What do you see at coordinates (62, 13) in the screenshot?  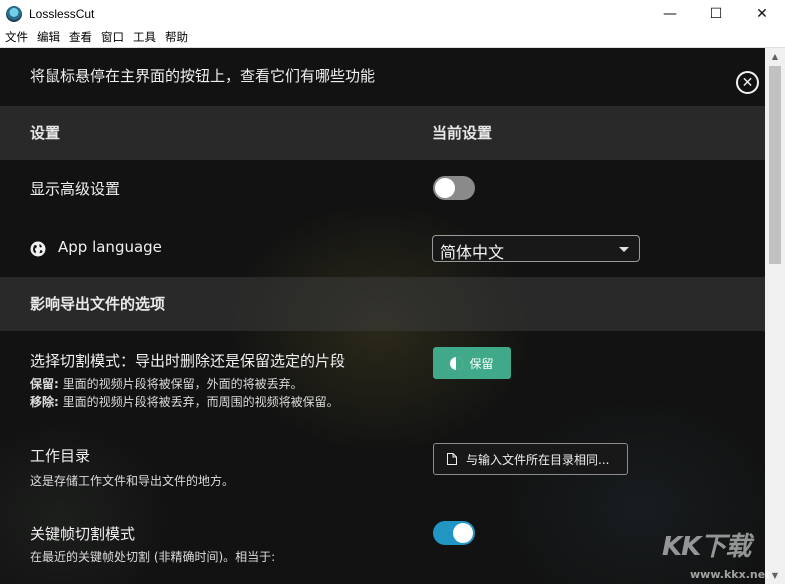 I see `window-title: LosslessCut` at bounding box center [62, 13].